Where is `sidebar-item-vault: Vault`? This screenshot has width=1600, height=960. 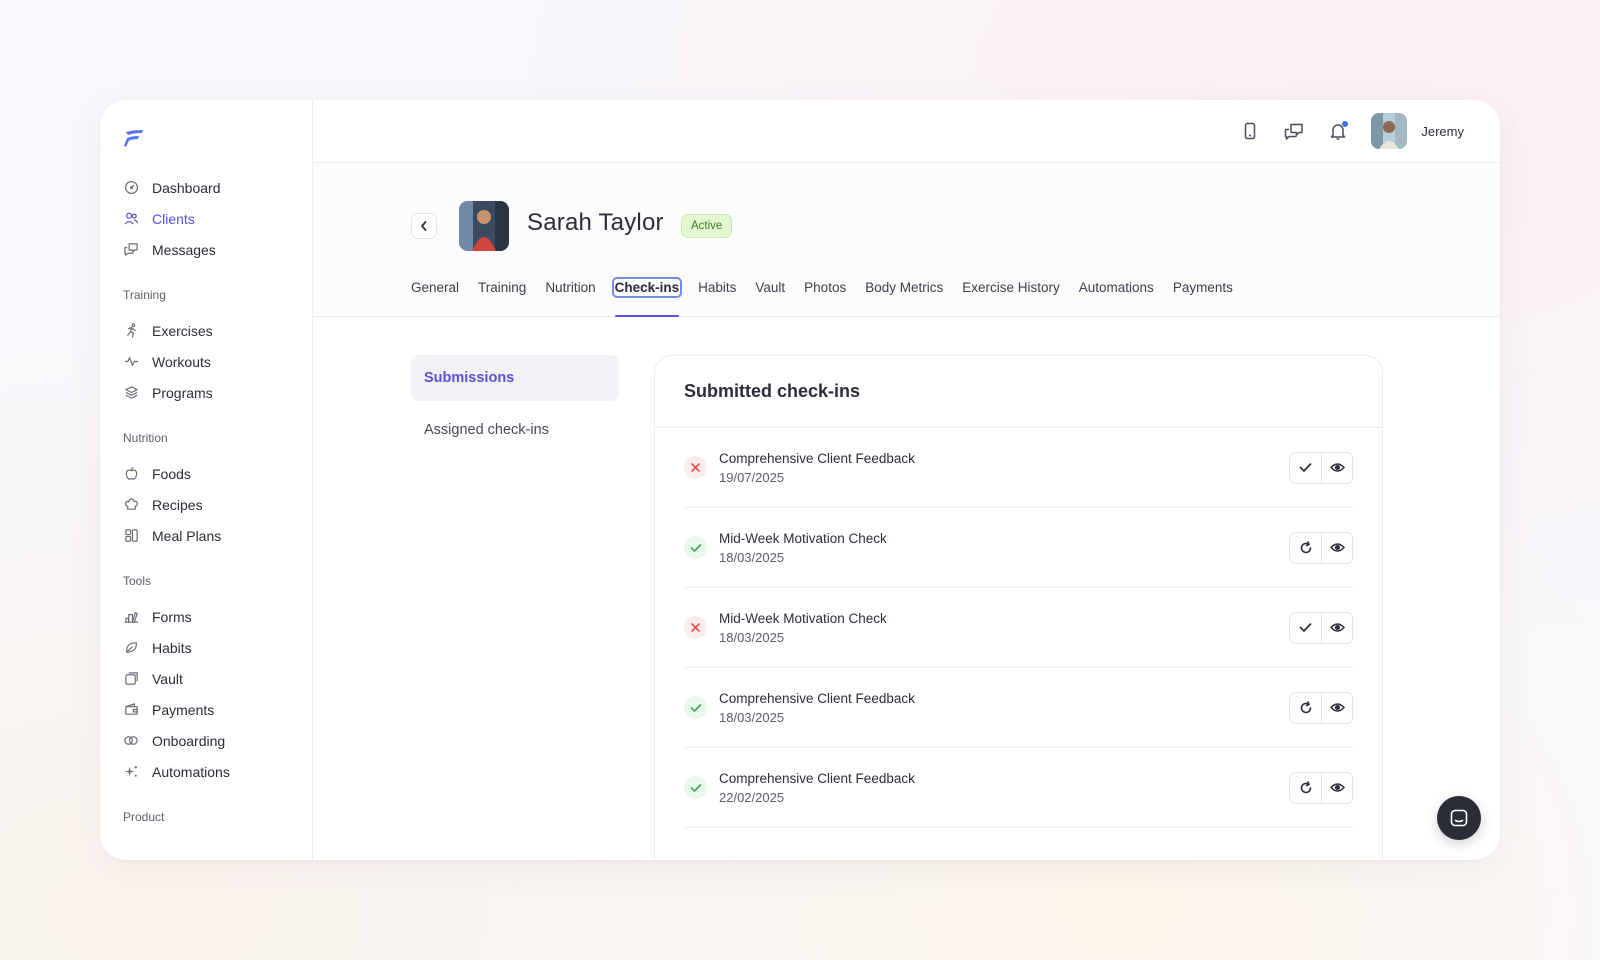
sidebar-item-vault: Vault is located at coordinates (213, 678).